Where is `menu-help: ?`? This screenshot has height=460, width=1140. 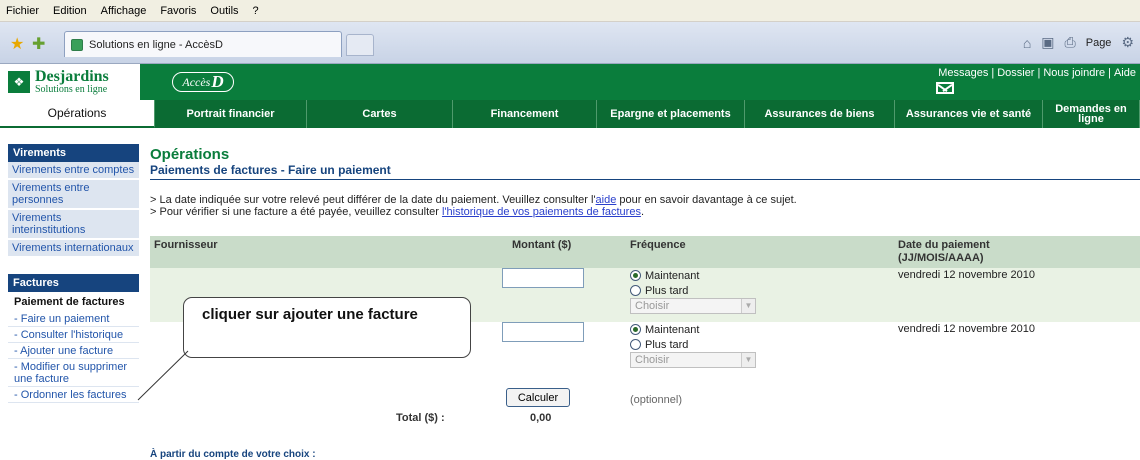 menu-help: ? is located at coordinates (256, 11).